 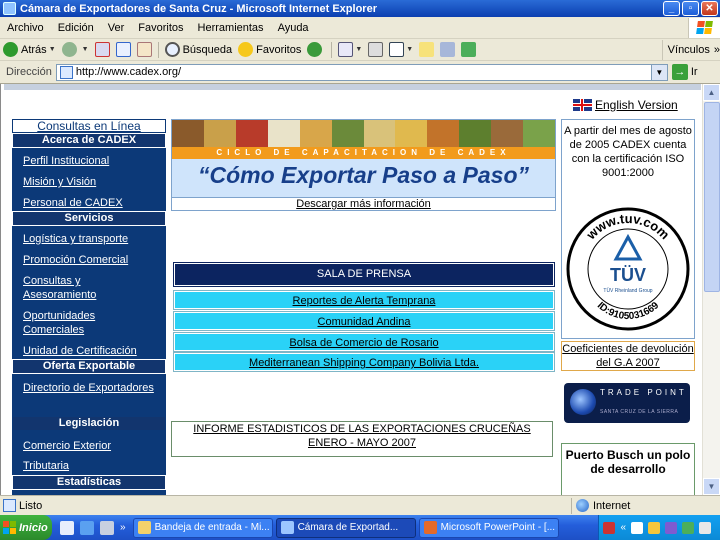 What do you see at coordinates (231, 28) in the screenshot?
I see `menu-herramientas: Herramientas` at bounding box center [231, 28].